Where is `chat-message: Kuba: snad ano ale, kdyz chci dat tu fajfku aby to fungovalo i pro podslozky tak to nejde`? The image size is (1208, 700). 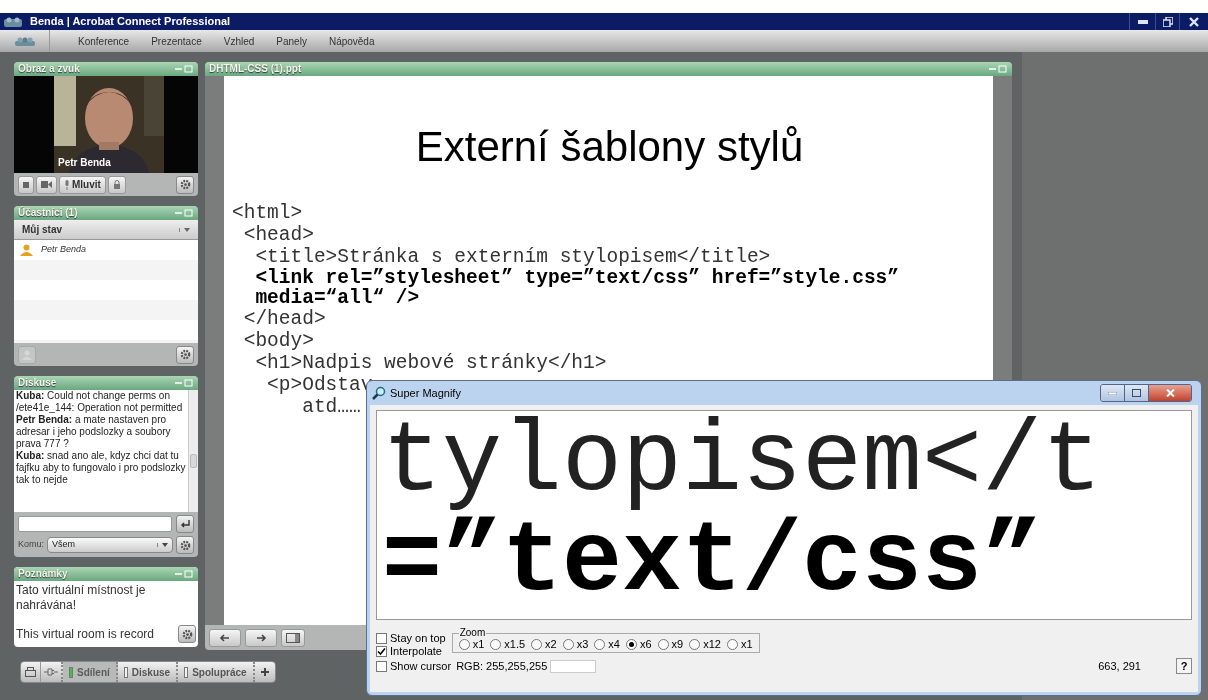
chat-message: Kuba: snad ano ale, kdyz chci dat tu fajfku aby to fungovalo i pro podslozky tak to nejde is located at coordinates (101, 468).